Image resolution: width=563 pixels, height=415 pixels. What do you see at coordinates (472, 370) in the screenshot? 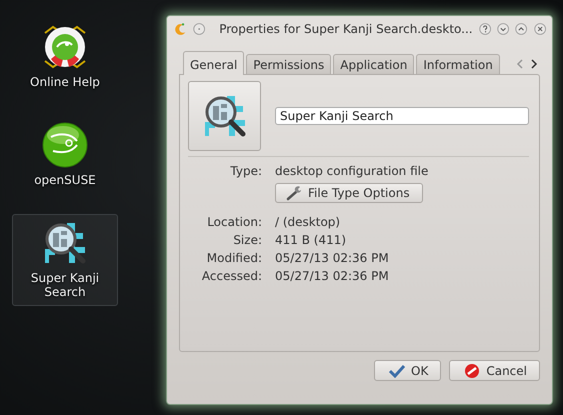
I see `cancel-icon` at bounding box center [472, 370].